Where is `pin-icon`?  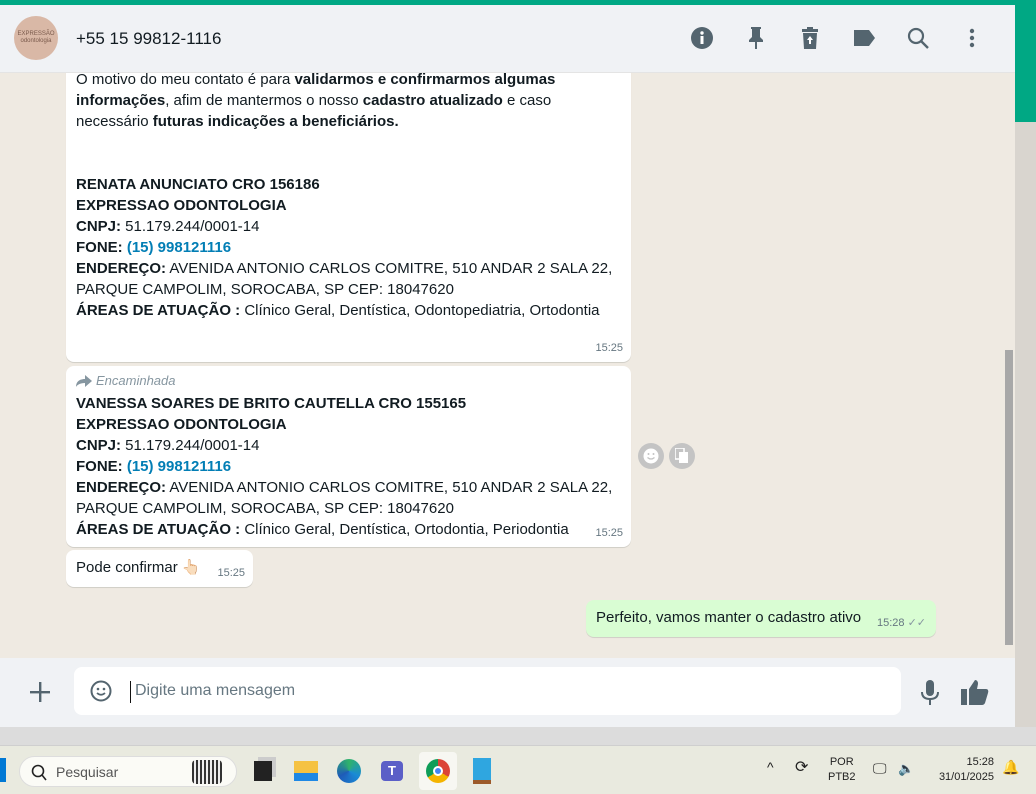
pin-icon is located at coordinates (756, 38).